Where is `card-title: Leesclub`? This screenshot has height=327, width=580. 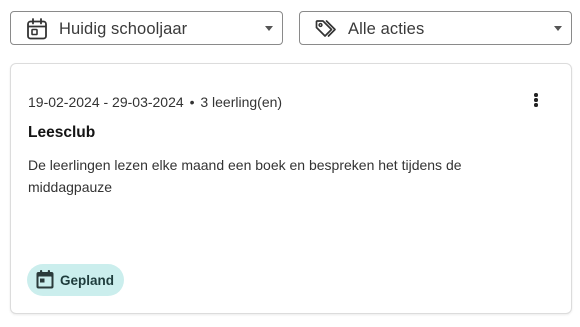
card-title: Leesclub is located at coordinates (62, 132).